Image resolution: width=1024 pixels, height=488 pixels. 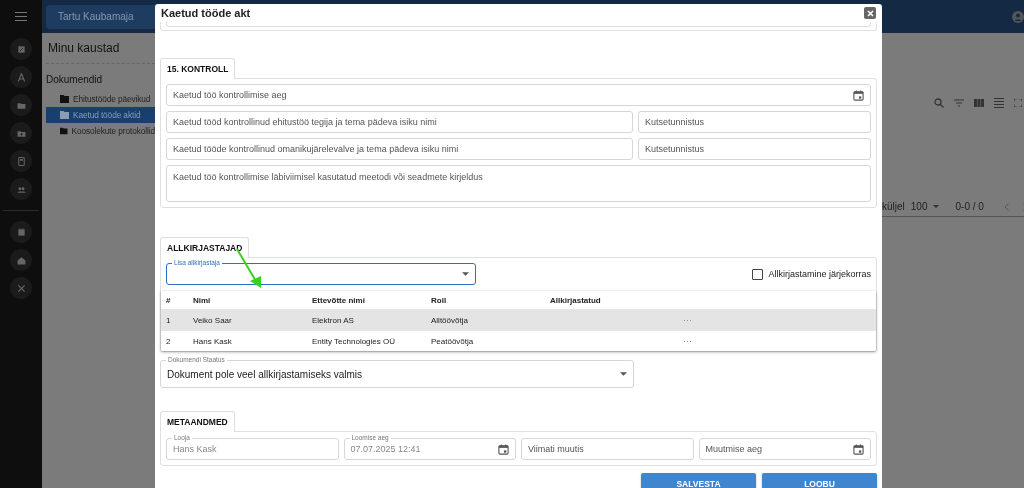 What do you see at coordinates (1017, 103) in the screenshot?
I see `fullscreen-icon` at bounding box center [1017, 103].